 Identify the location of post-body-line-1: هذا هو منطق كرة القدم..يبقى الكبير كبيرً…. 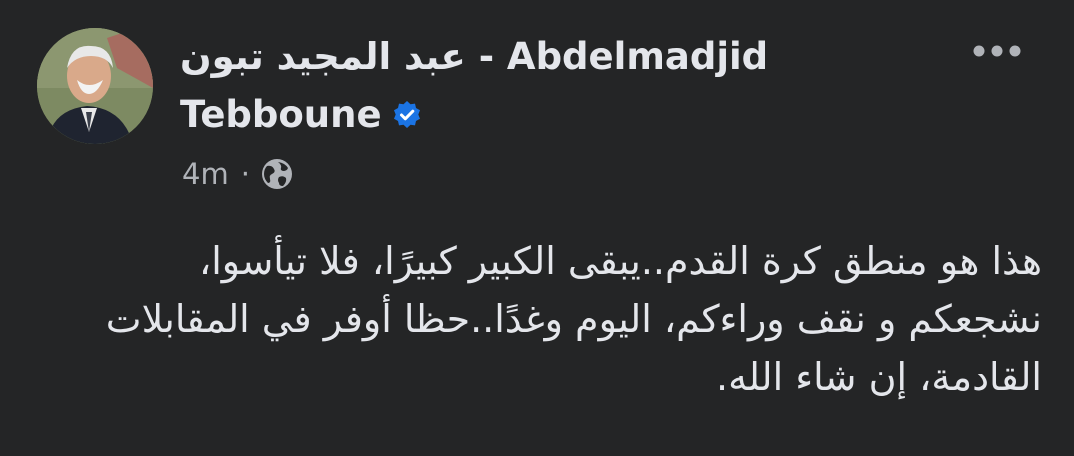
(620, 261).